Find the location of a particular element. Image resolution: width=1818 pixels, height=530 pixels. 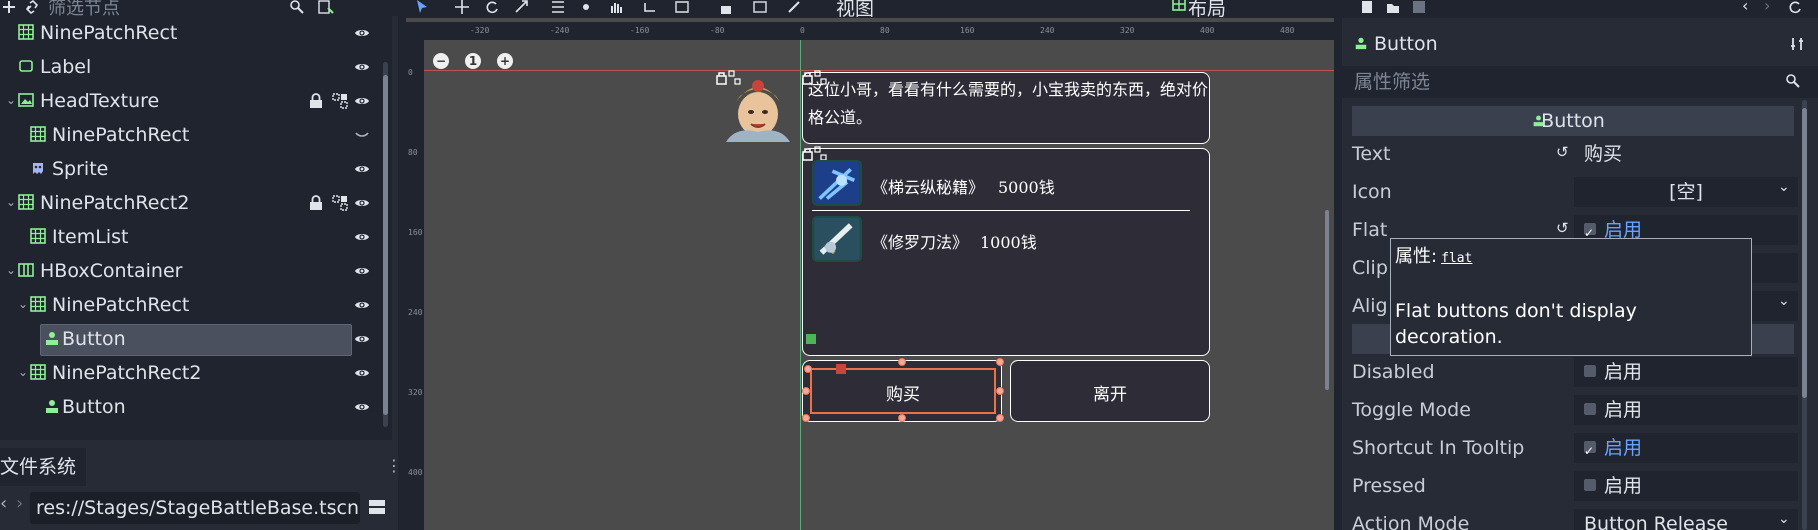

view-menu: 视图 is located at coordinates (855, 10).